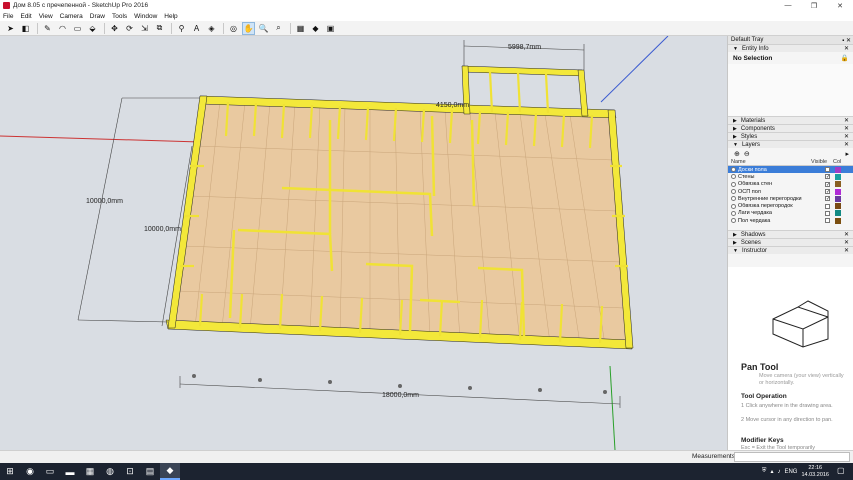  I want to click on paint-bucket-icon: ◈, so click(211, 28).